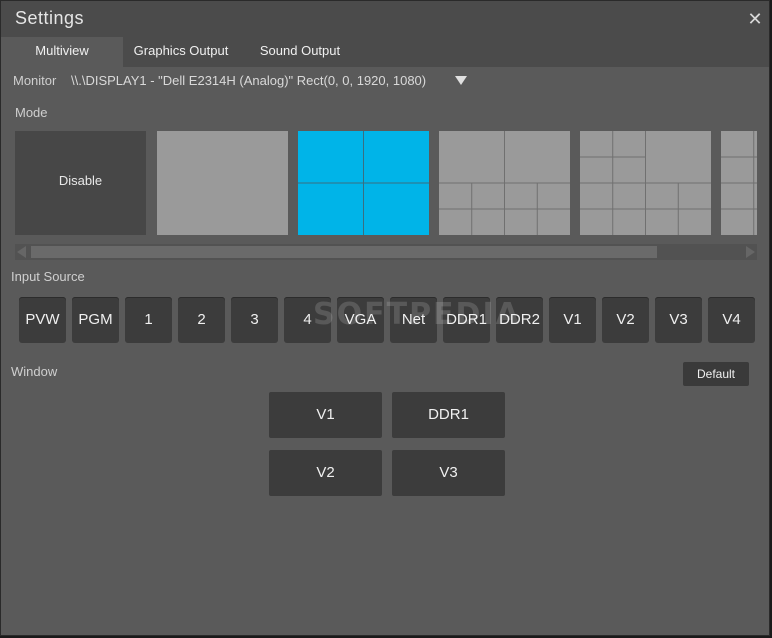 The height and width of the screenshot is (638, 772). Describe the element at coordinates (739, 183) in the screenshot. I see `mode-grid-tile` at that location.